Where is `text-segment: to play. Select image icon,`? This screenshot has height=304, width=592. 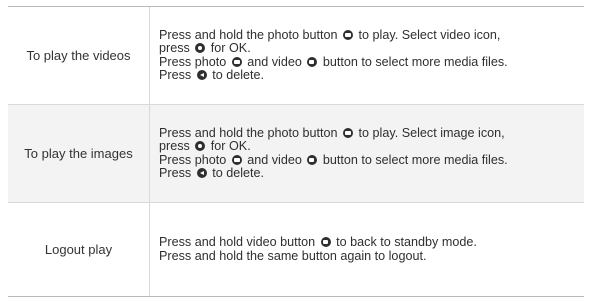
text-segment: to play. Select image icon, is located at coordinates (431, 132).